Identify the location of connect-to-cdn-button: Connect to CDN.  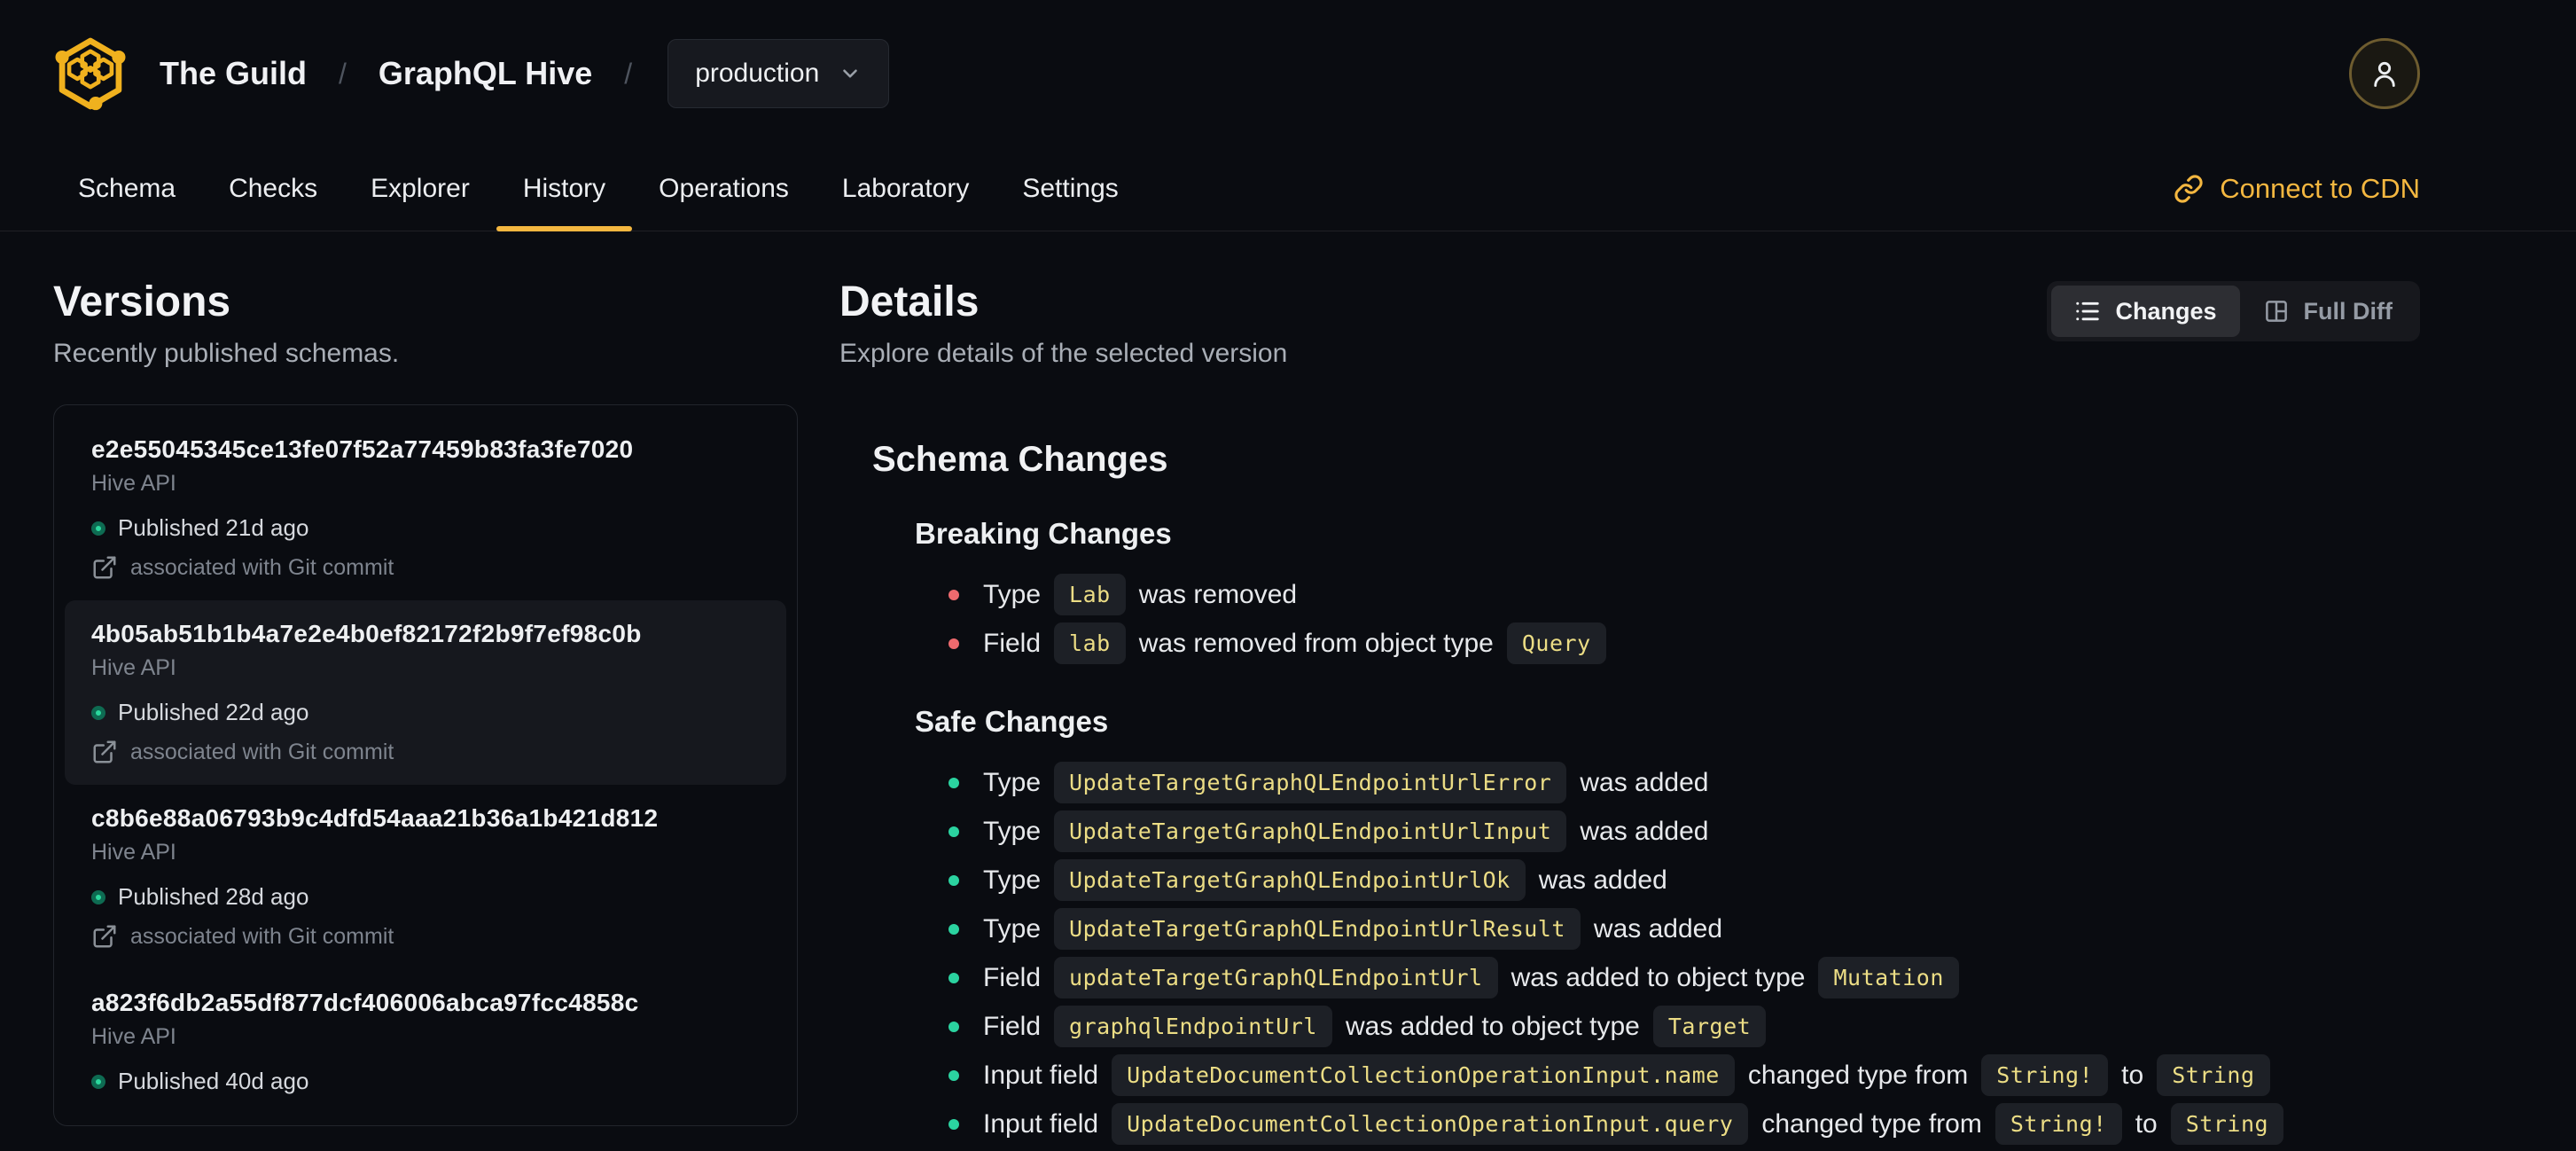
(2297, 189).